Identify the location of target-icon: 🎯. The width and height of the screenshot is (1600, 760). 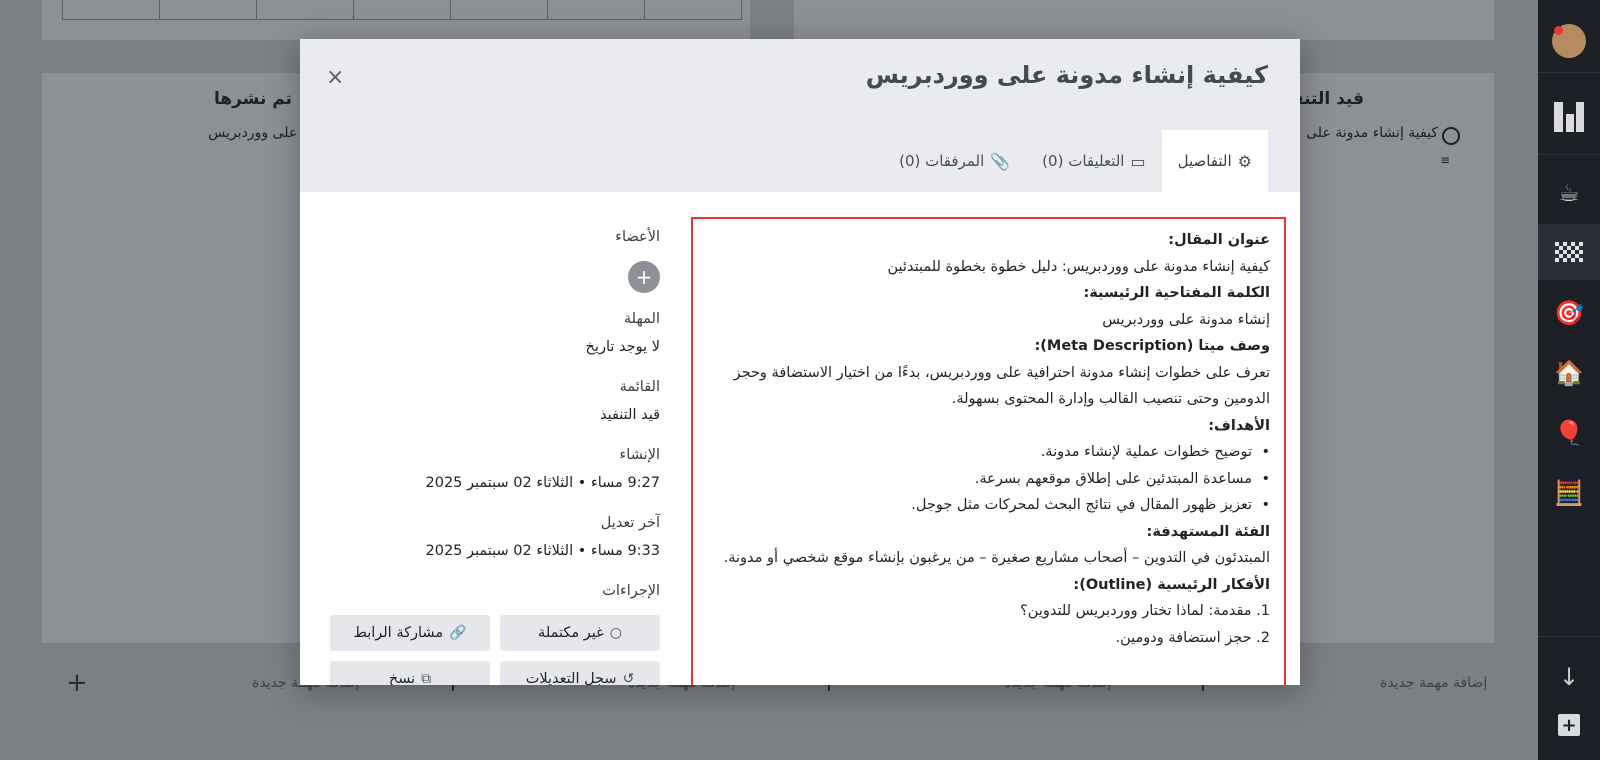
(1569, 313).